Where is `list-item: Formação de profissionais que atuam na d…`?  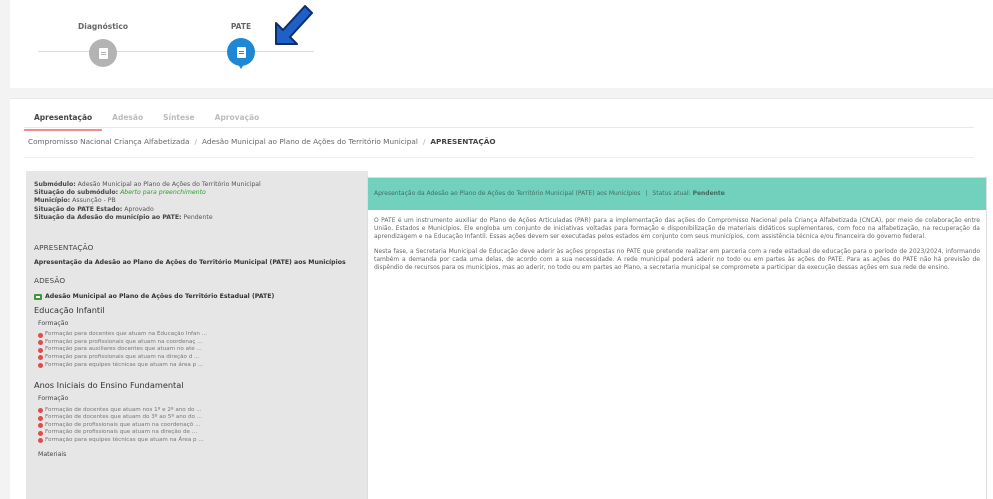
list-item: Formação de profissionais que atuam na d… is located at coordinates (199, 433).